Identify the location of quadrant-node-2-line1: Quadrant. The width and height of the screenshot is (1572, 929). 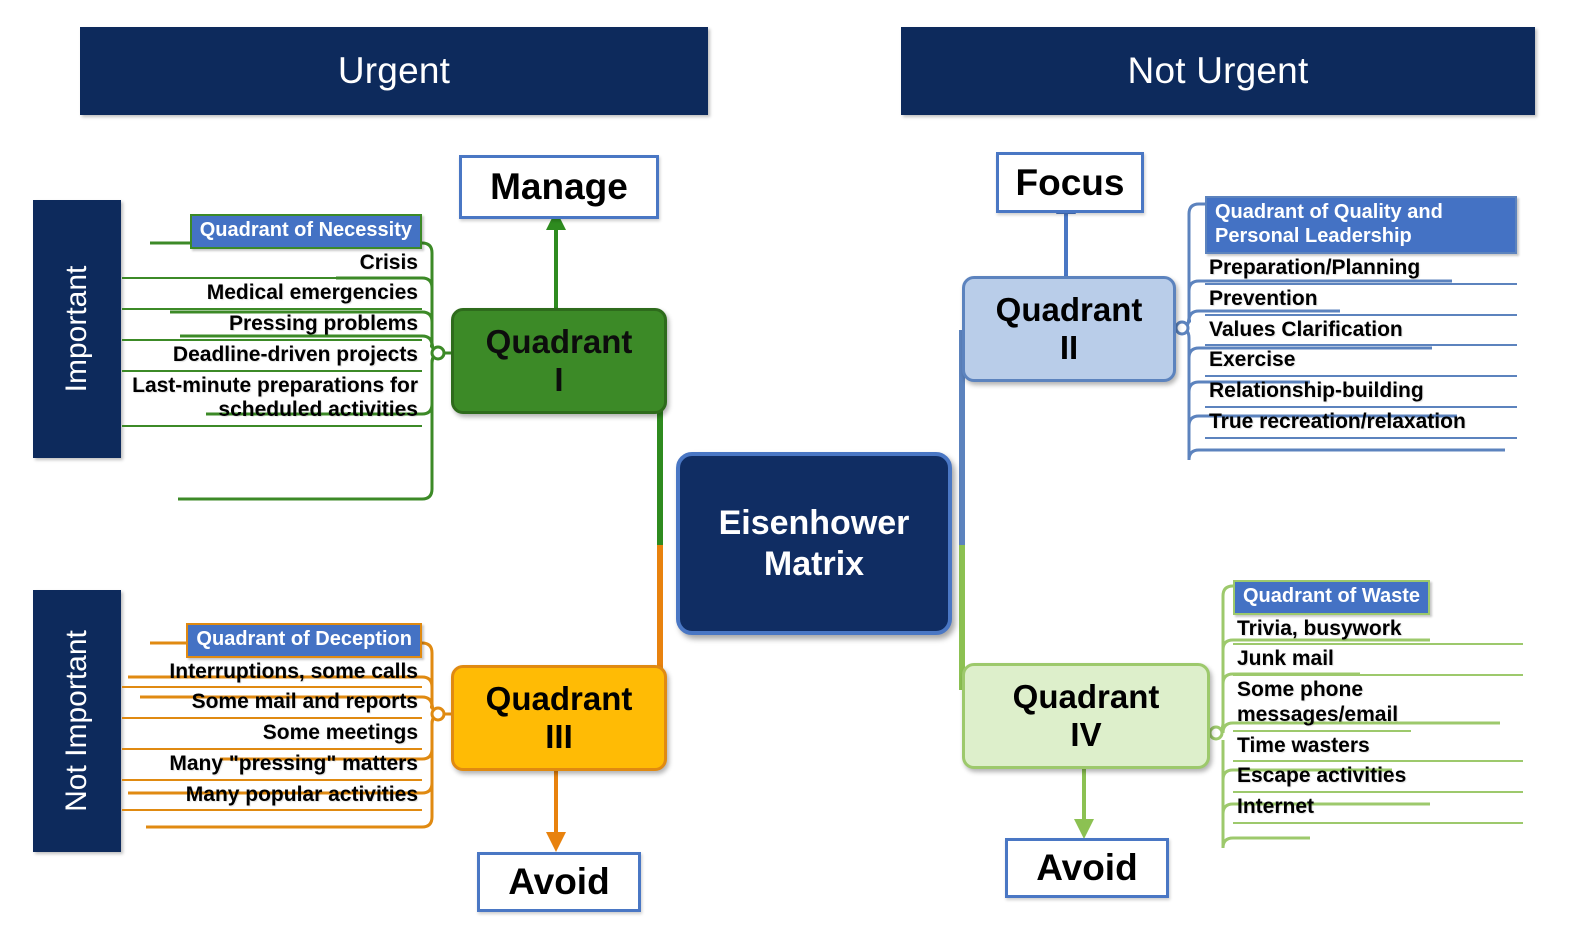
(1069, 310).